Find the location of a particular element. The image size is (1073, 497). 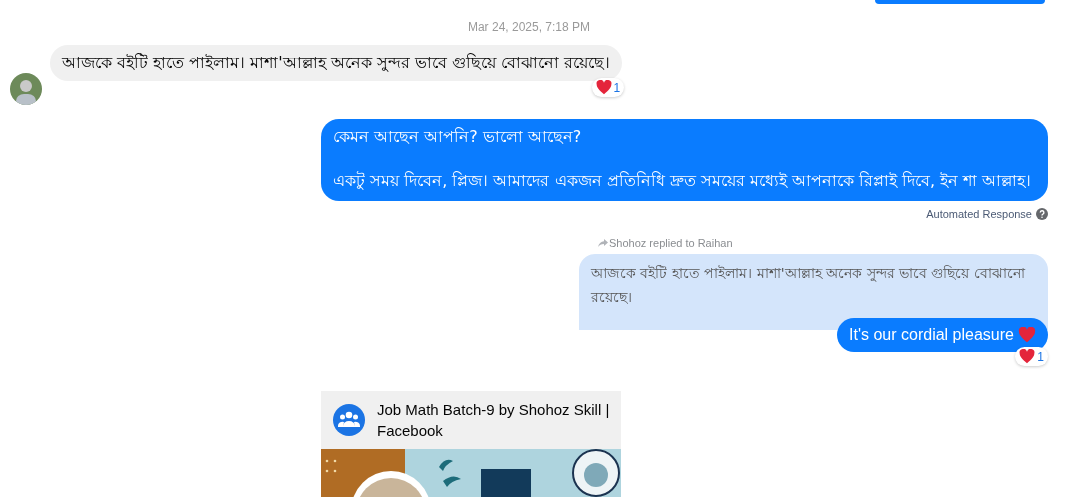

group-icon is located at coordinates (349, 420).